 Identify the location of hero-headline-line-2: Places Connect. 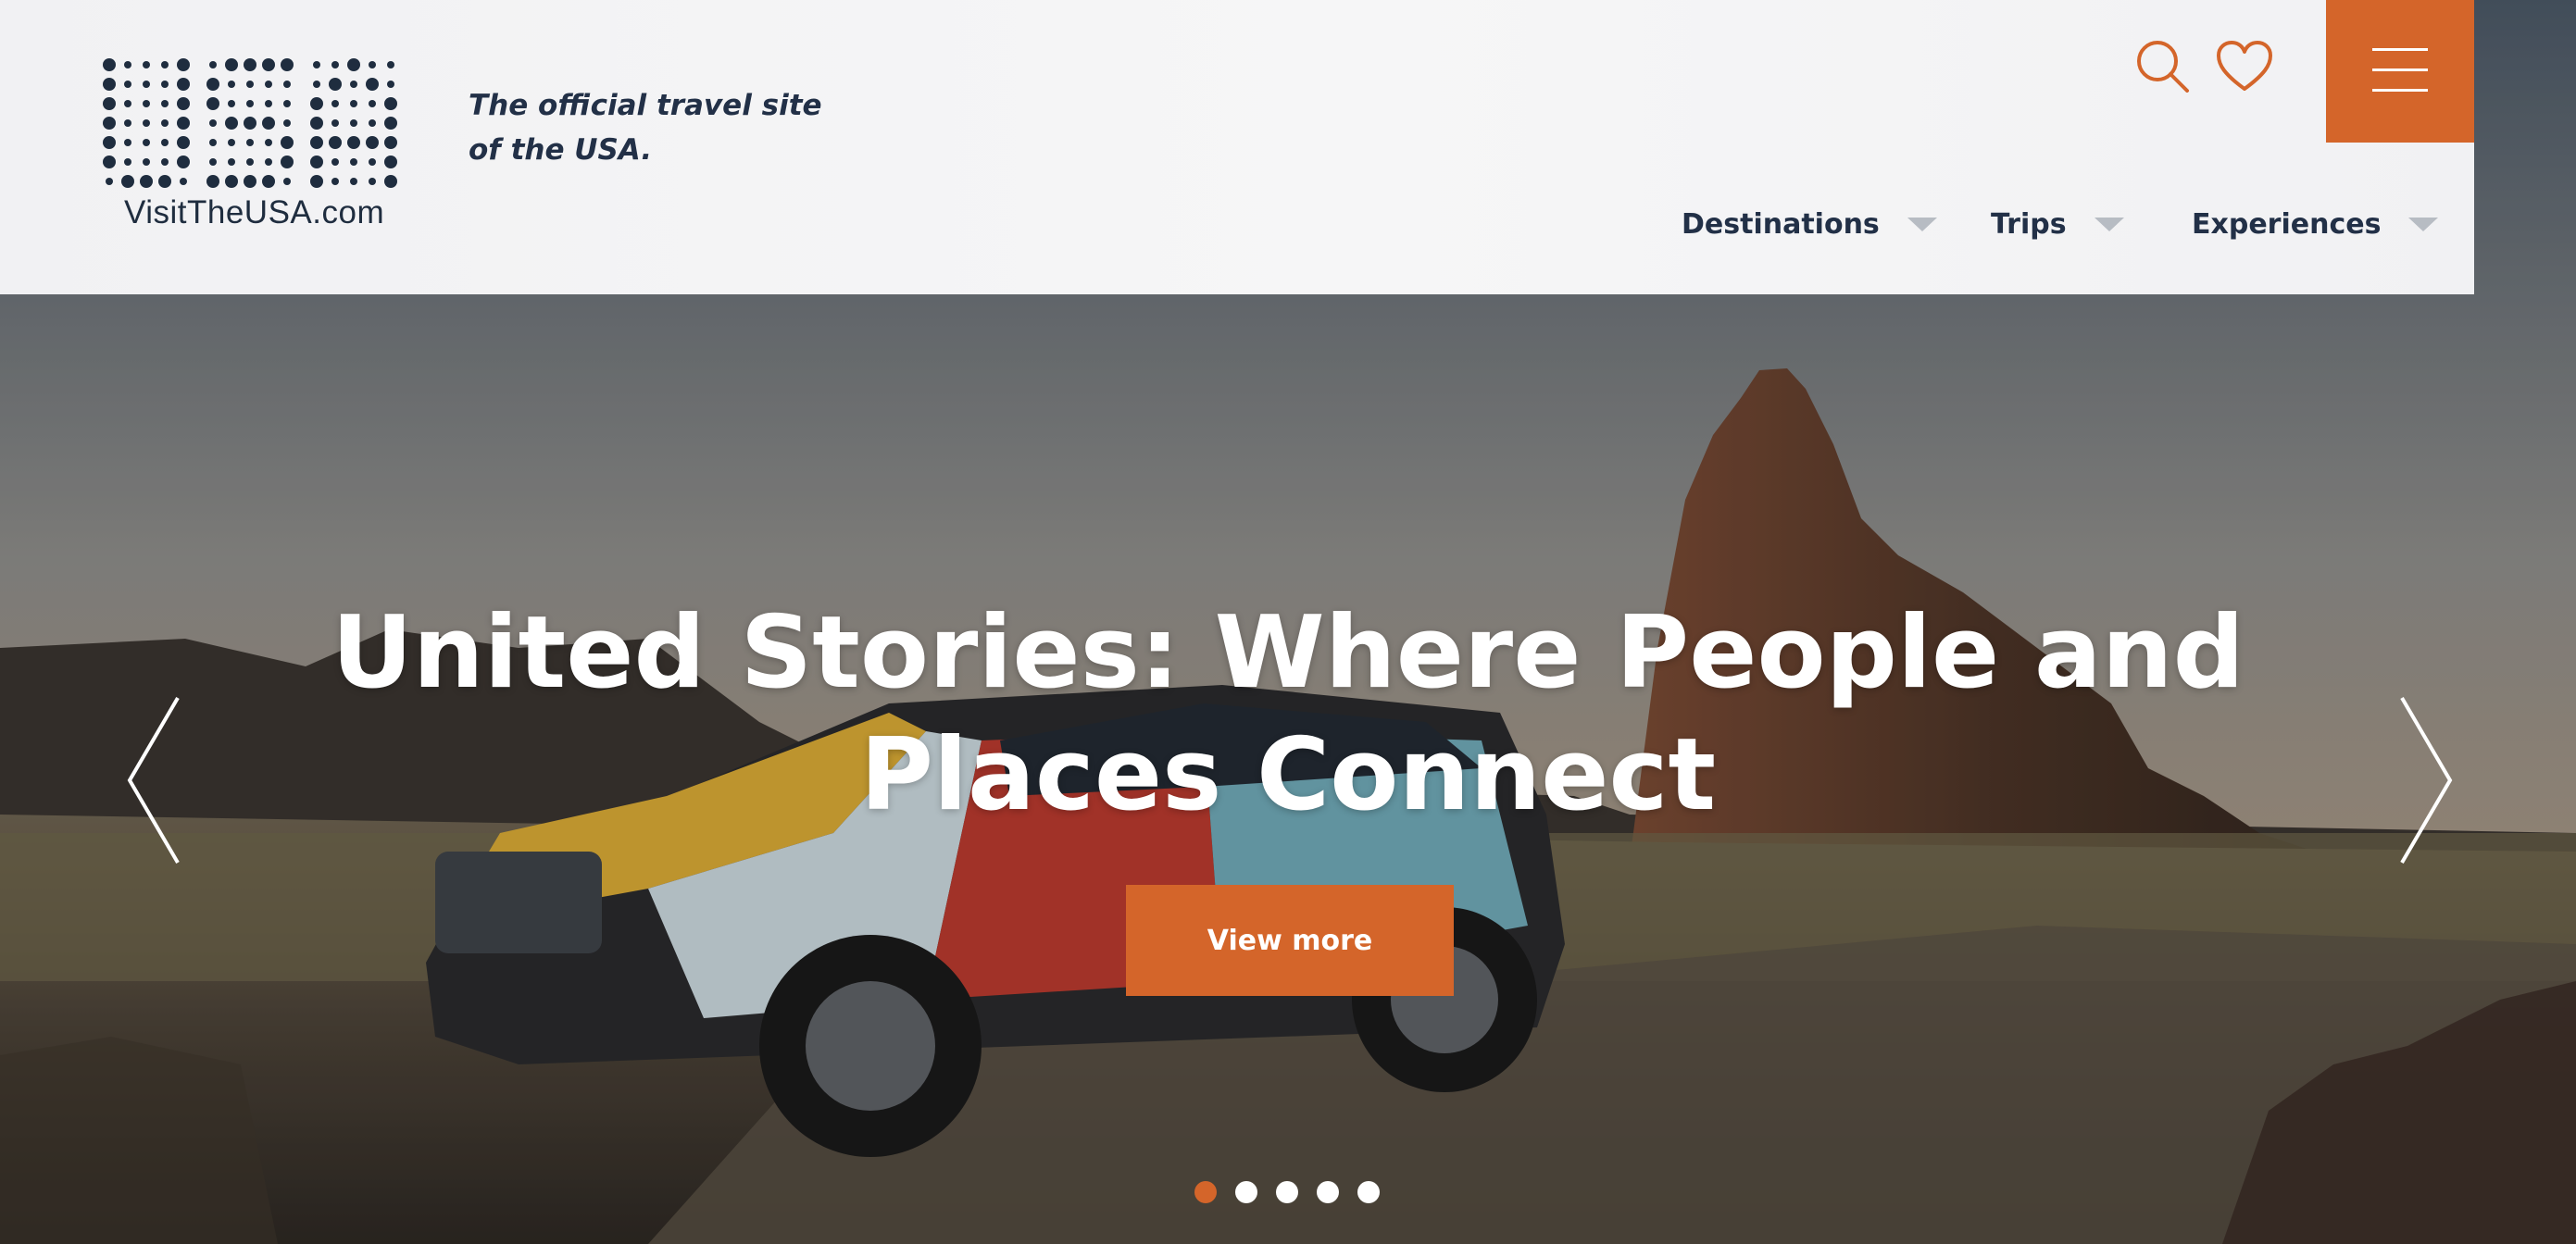
(1288, 775).